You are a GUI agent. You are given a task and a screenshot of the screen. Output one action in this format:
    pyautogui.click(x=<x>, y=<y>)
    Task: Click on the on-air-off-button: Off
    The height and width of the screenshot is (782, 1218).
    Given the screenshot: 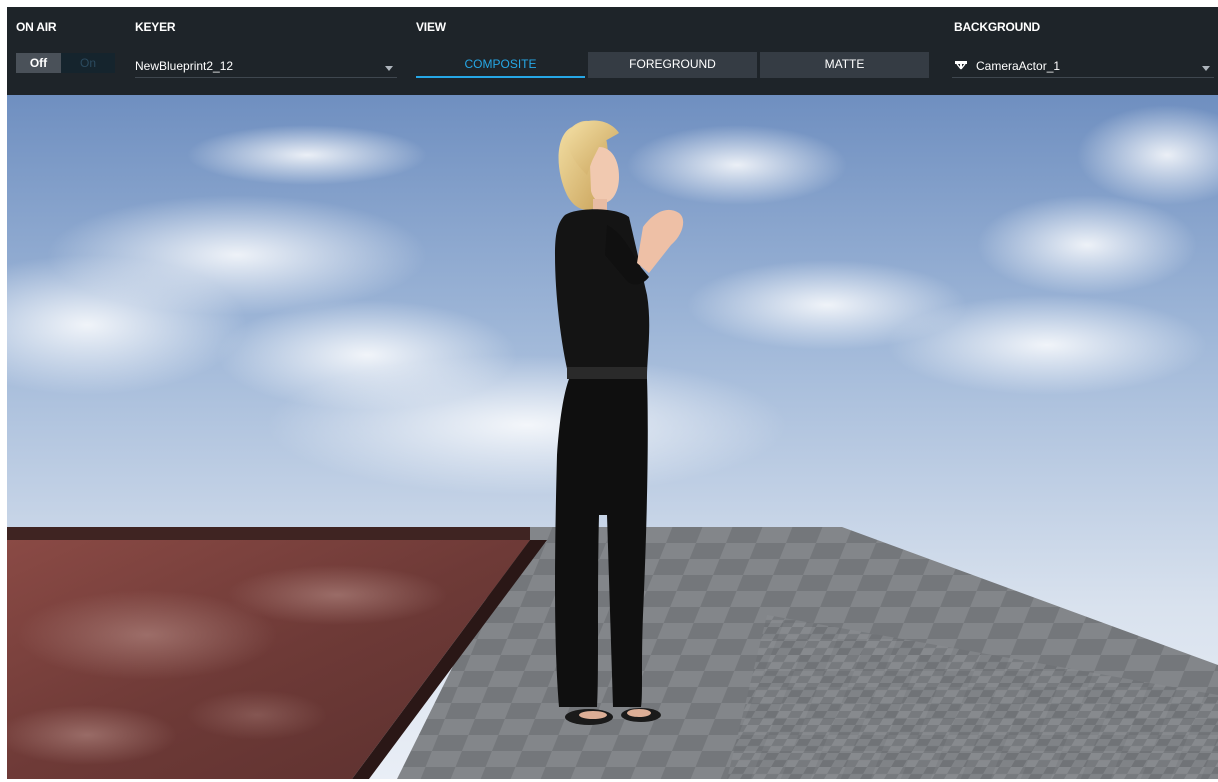 What is the action you would take?
    pyautogui.click(x=38, y=63)
    